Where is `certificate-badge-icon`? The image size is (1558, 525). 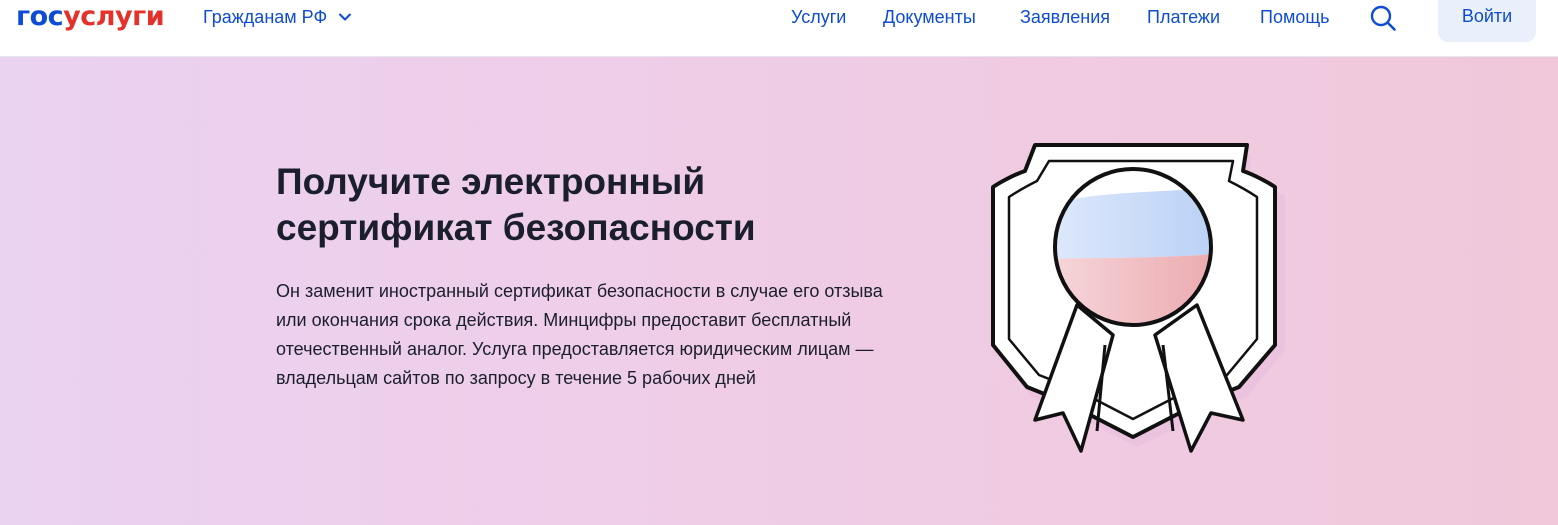
certificate-badge-icon is located at coordinates (1138, 298).